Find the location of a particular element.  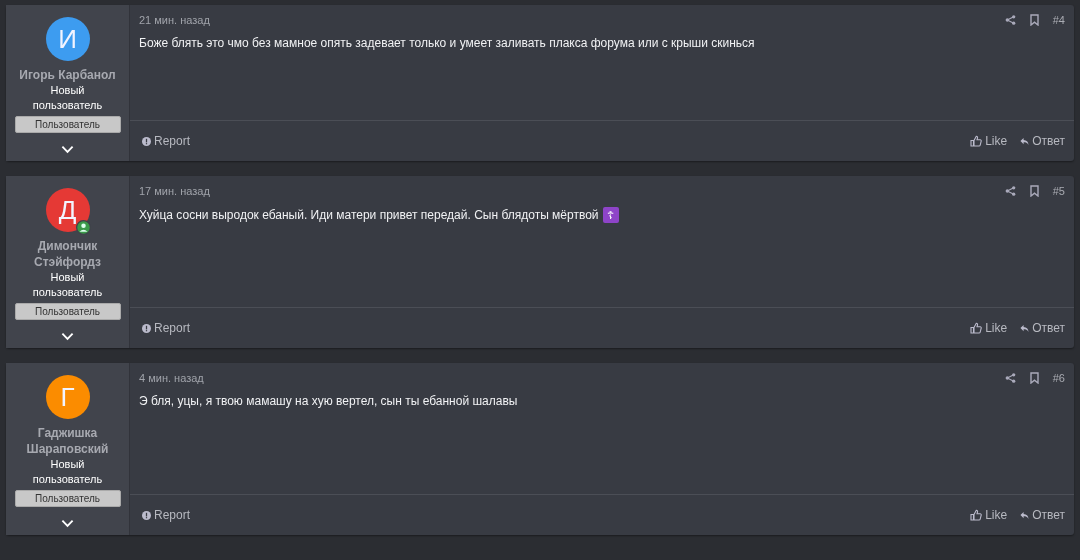

post-text: Боже блять это чмо без мамное опять задевает только и умеет заливать плакса форума или с крыши скинься is located at coordinates (447, 43).